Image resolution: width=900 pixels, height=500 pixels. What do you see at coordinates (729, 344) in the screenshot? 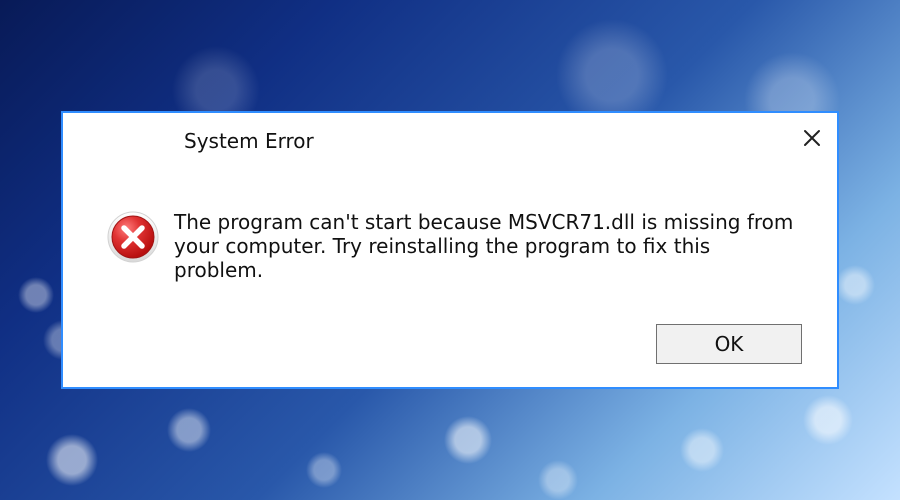
I see `ok-button: OK` at bounding box center [729, 344].